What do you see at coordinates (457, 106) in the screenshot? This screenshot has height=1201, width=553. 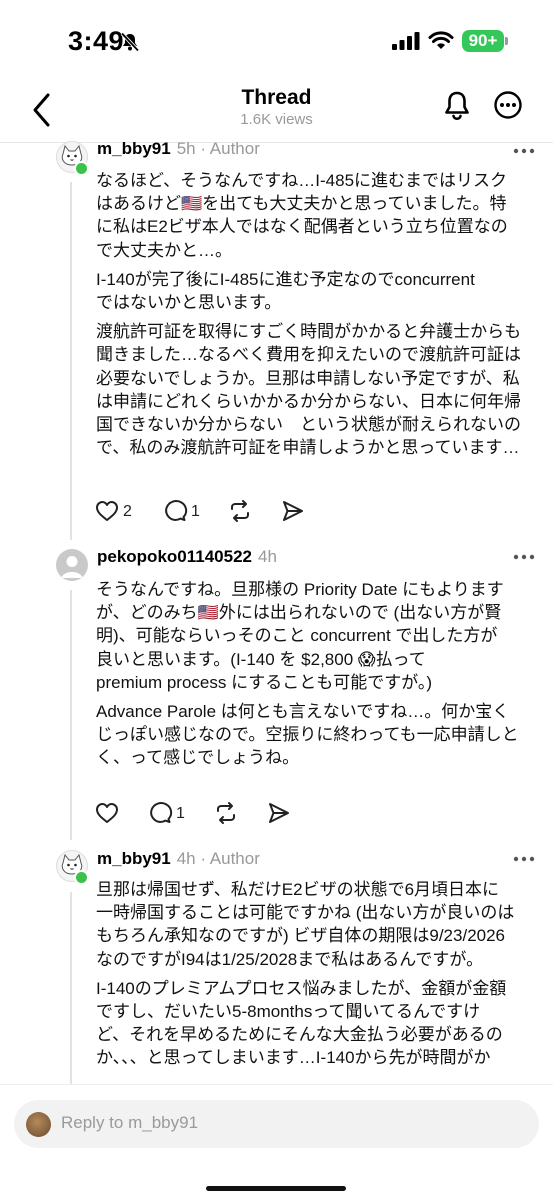 I see `bell-icon` at bounding box center [457, 106].